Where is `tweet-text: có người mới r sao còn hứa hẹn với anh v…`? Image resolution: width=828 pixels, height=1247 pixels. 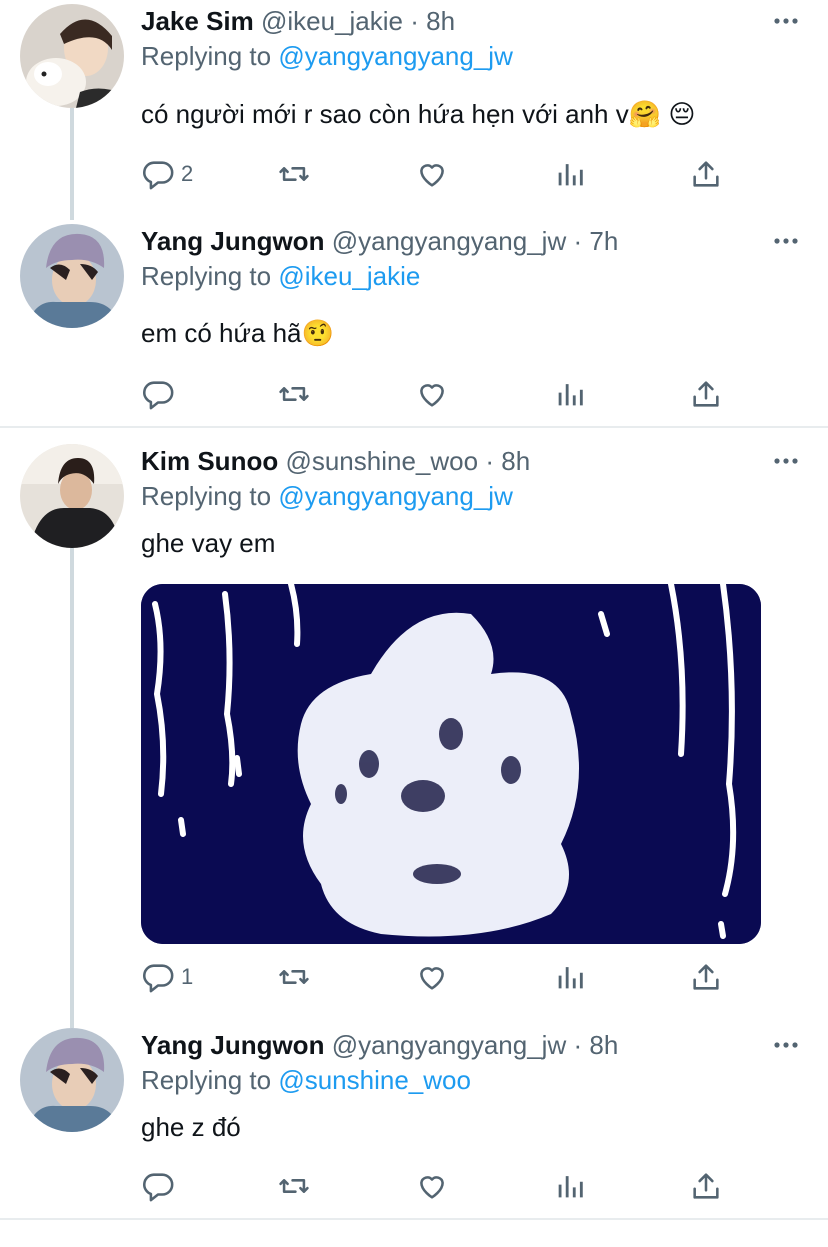 tweet-text: có người mới r sao còn hứa hẹn với anh v… is located at coordinates (418, 114).